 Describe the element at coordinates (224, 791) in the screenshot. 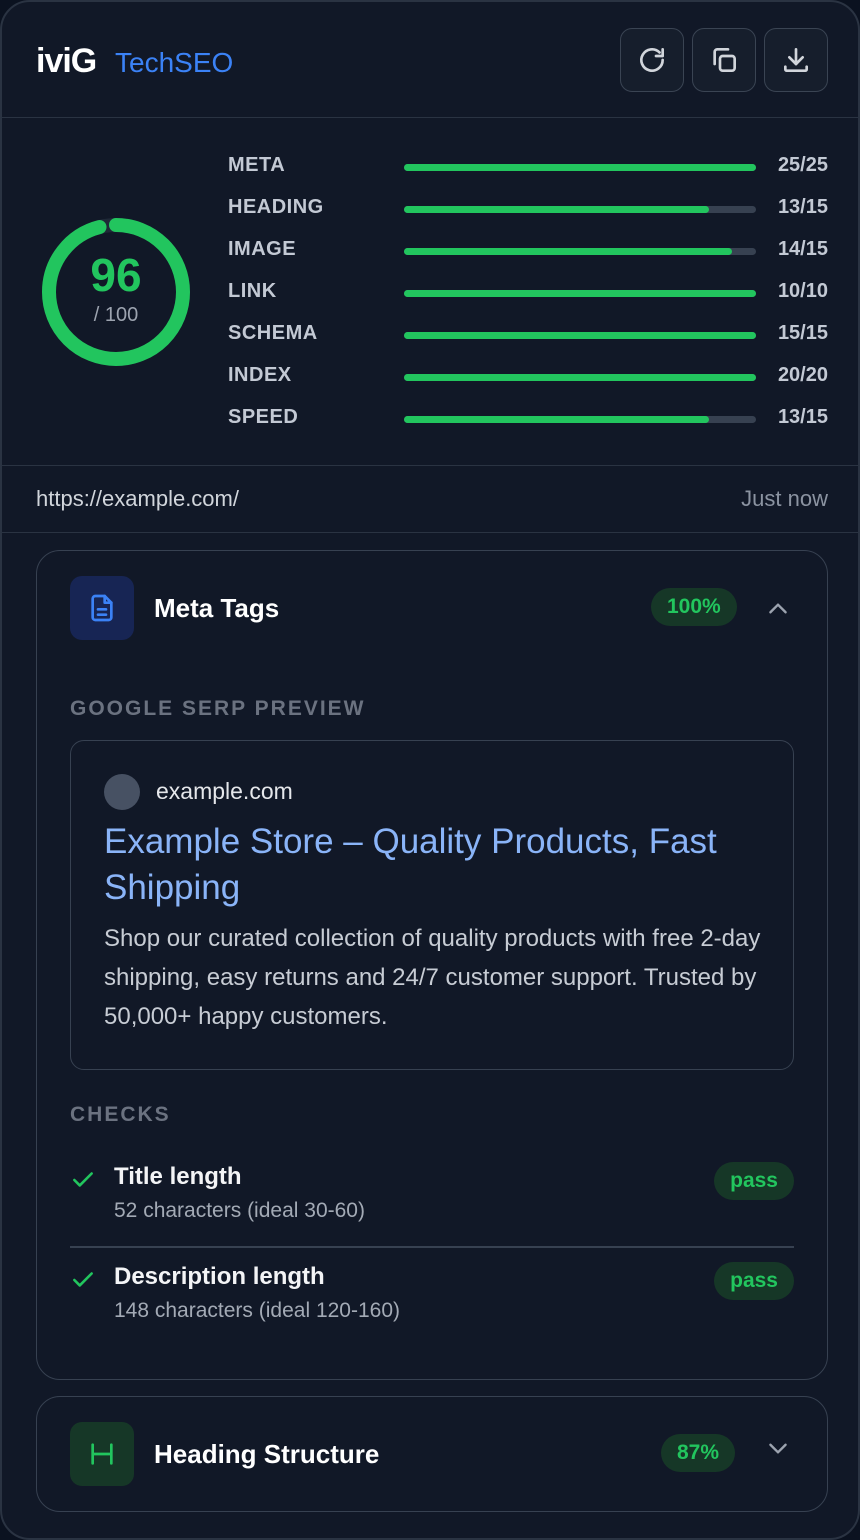

I see `serp-domain: example.com` at that location.